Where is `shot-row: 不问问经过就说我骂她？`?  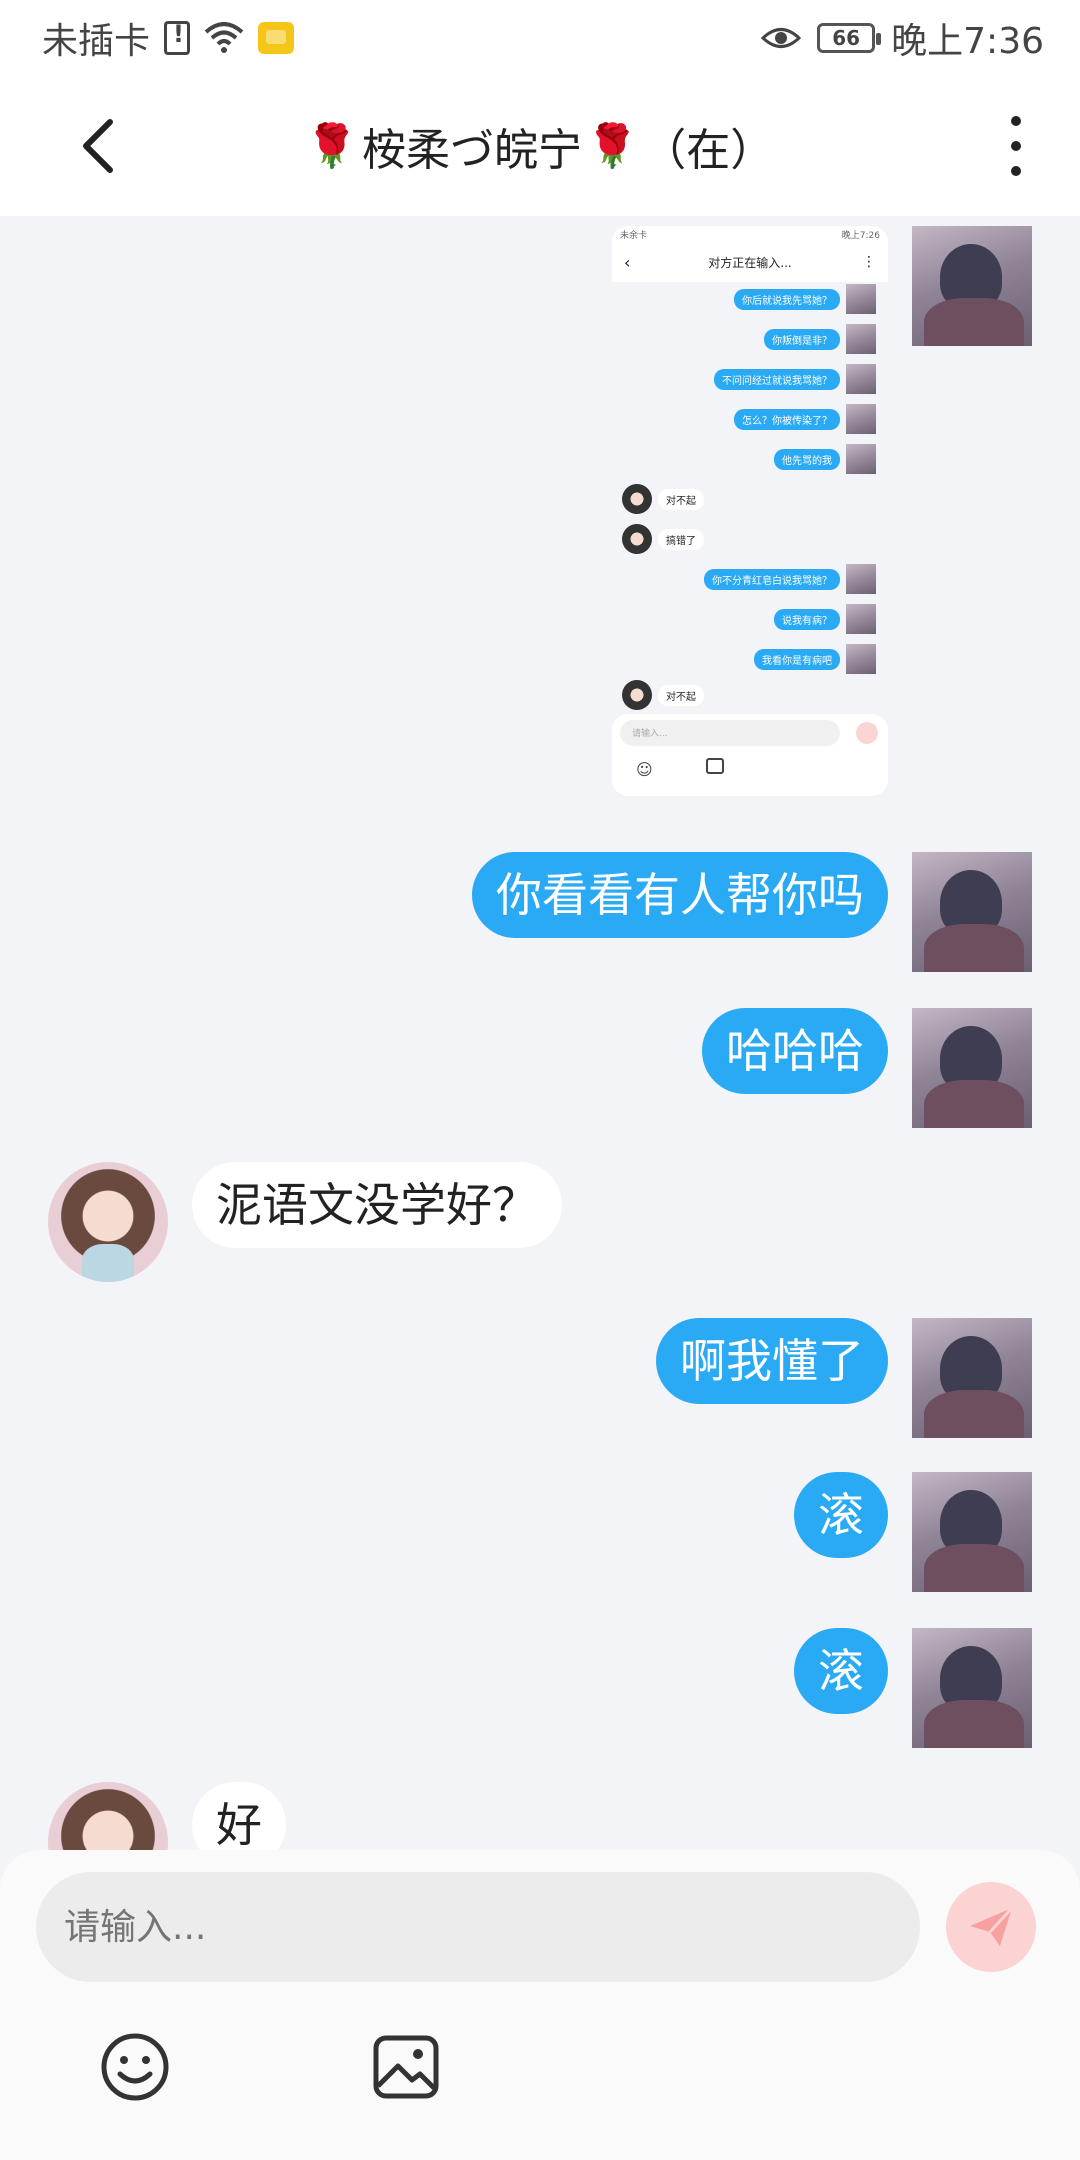
shot-row: 不问问经过就说我骂她？ is located at coordinates (795, 379).